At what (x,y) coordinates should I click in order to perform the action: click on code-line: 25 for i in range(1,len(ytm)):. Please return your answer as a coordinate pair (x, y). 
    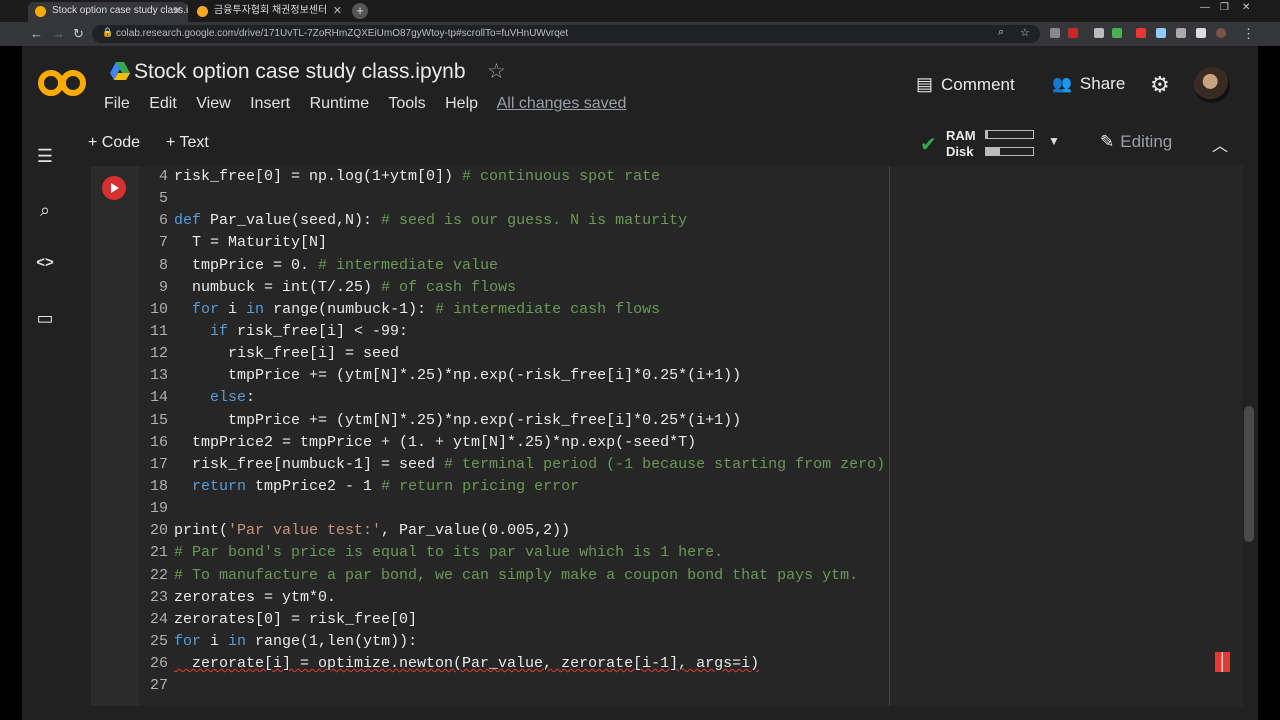
    Looking at the image, I should click on (683, 642).